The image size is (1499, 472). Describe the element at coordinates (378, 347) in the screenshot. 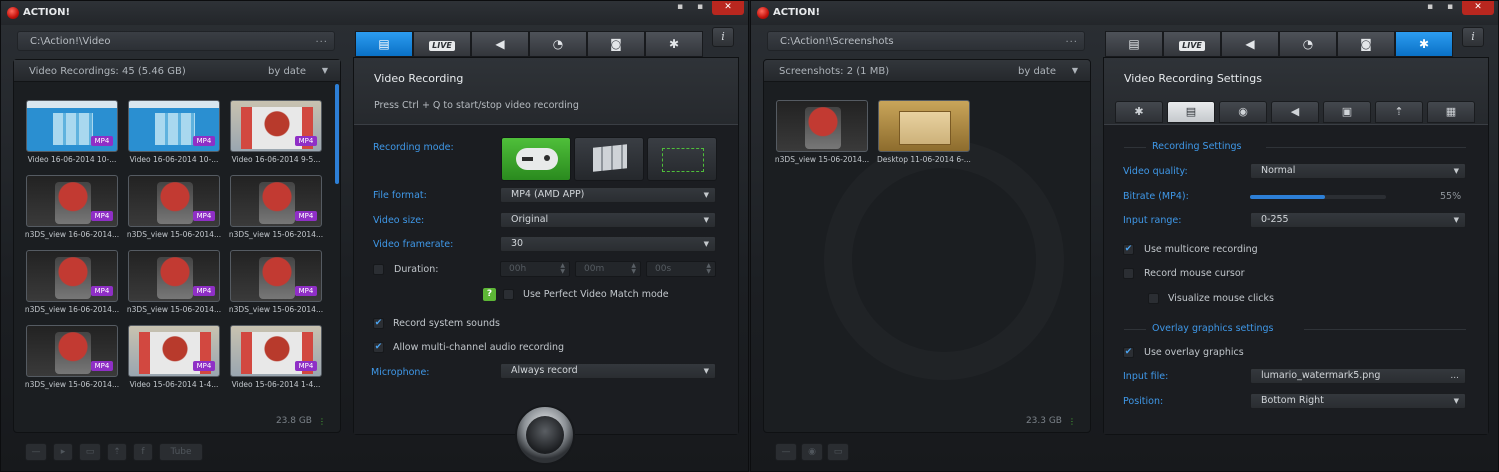

I see `multichannel-checkbox: ✔` at that location.